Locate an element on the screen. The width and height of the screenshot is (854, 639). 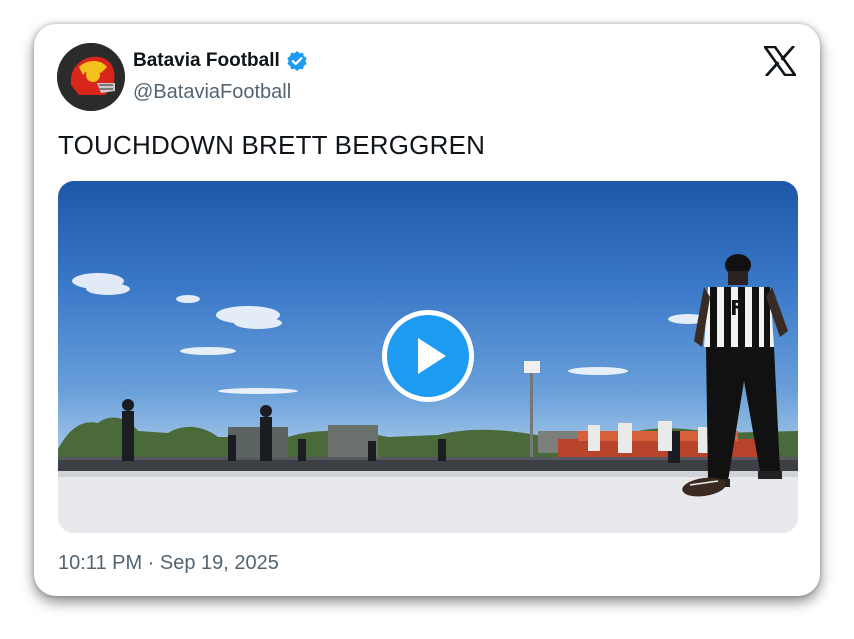
play-button is located at coordinates (428, 356).